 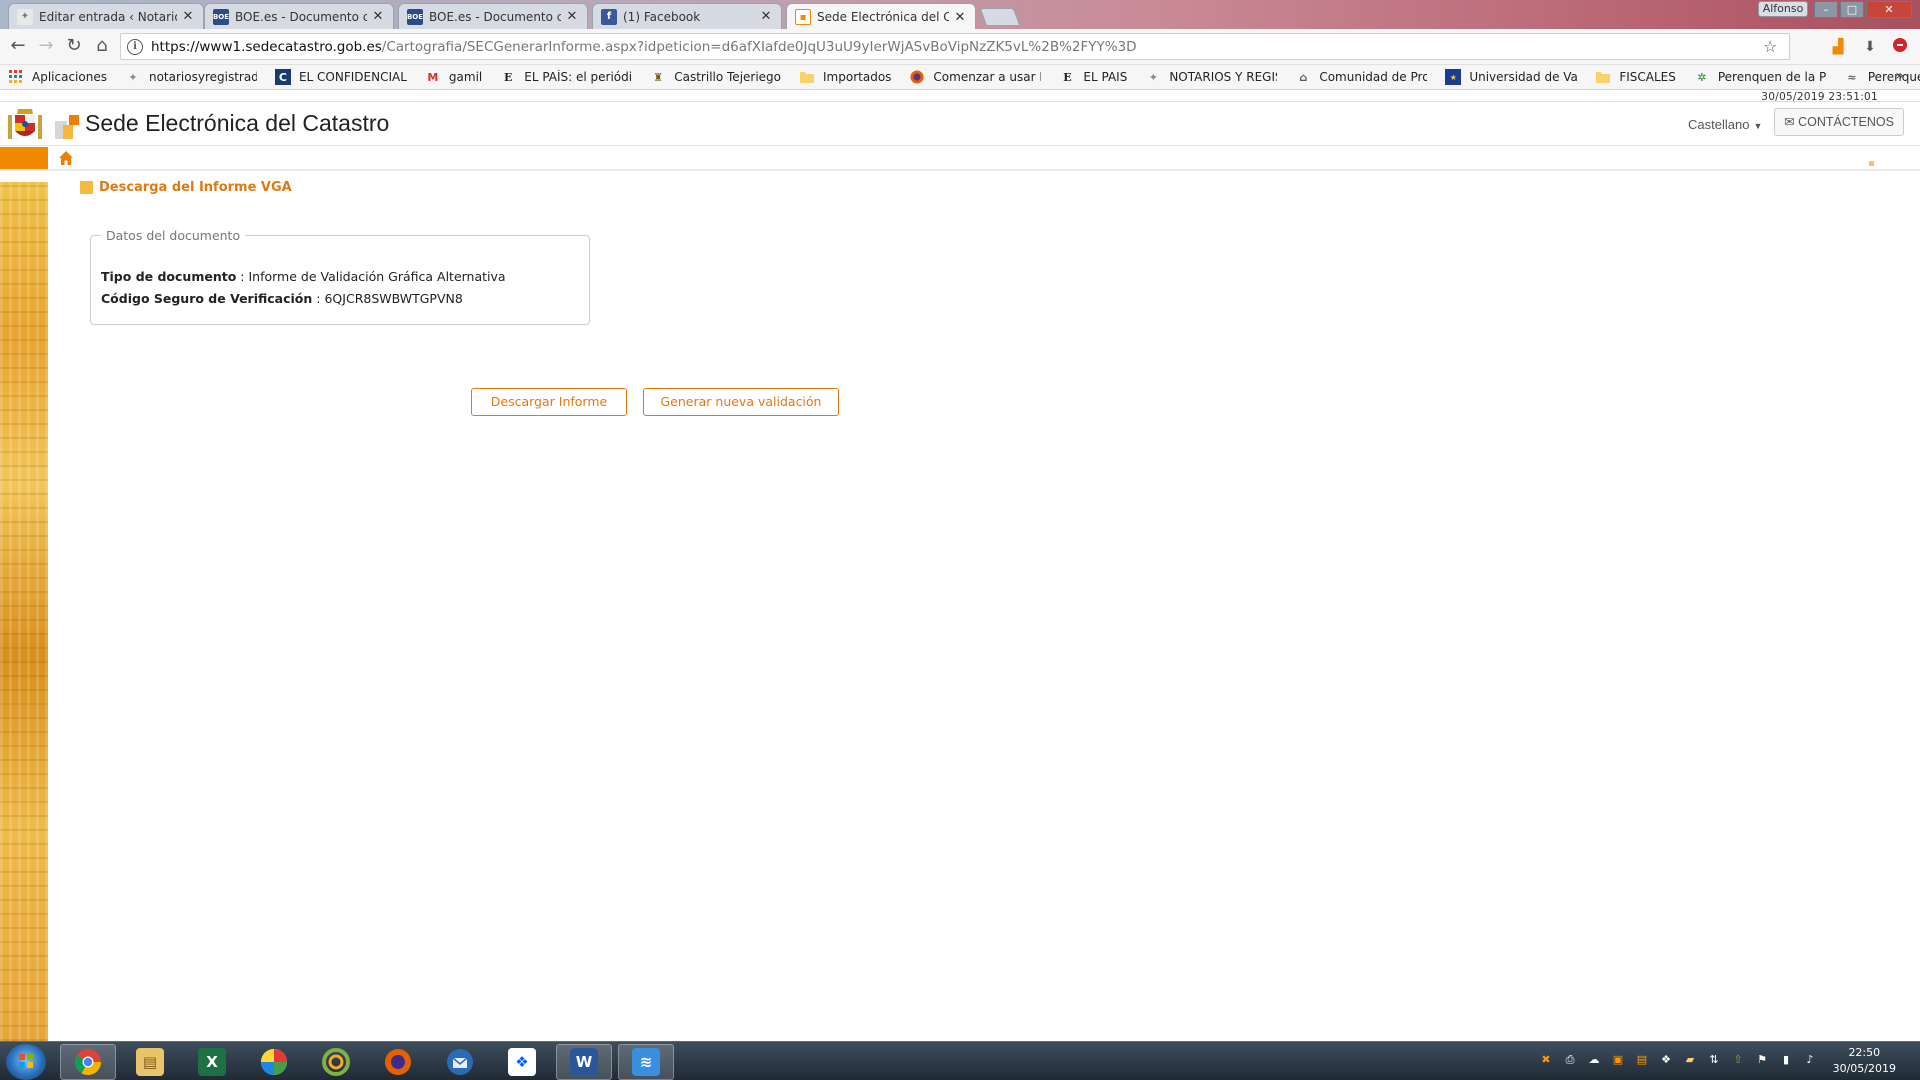 What do you see at coordinates (1762, 1060) in the screenshot?
I see `tray-flag-icon: ⚑` at bounding box center [1762, 1060].